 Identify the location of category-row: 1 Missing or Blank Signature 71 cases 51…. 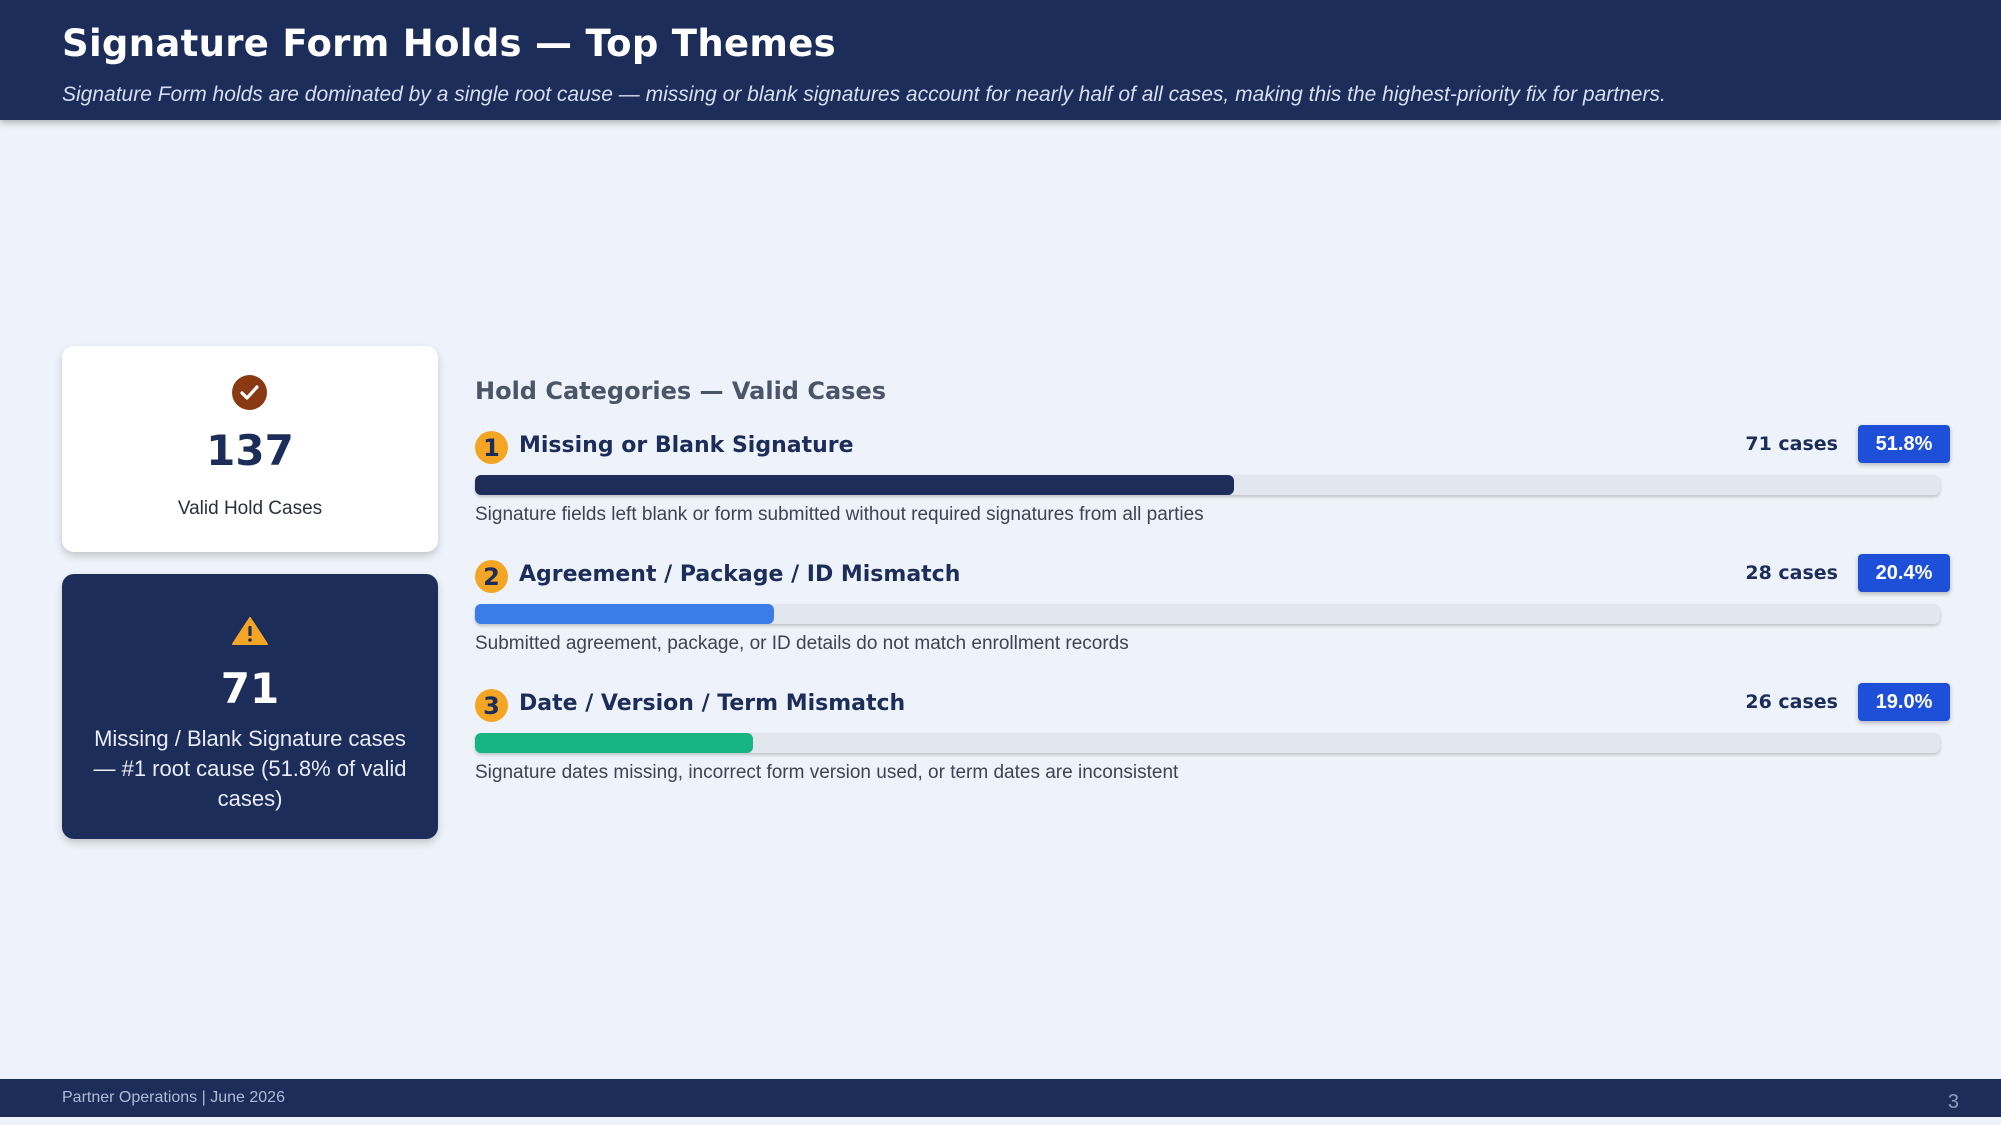
(1212, 480).